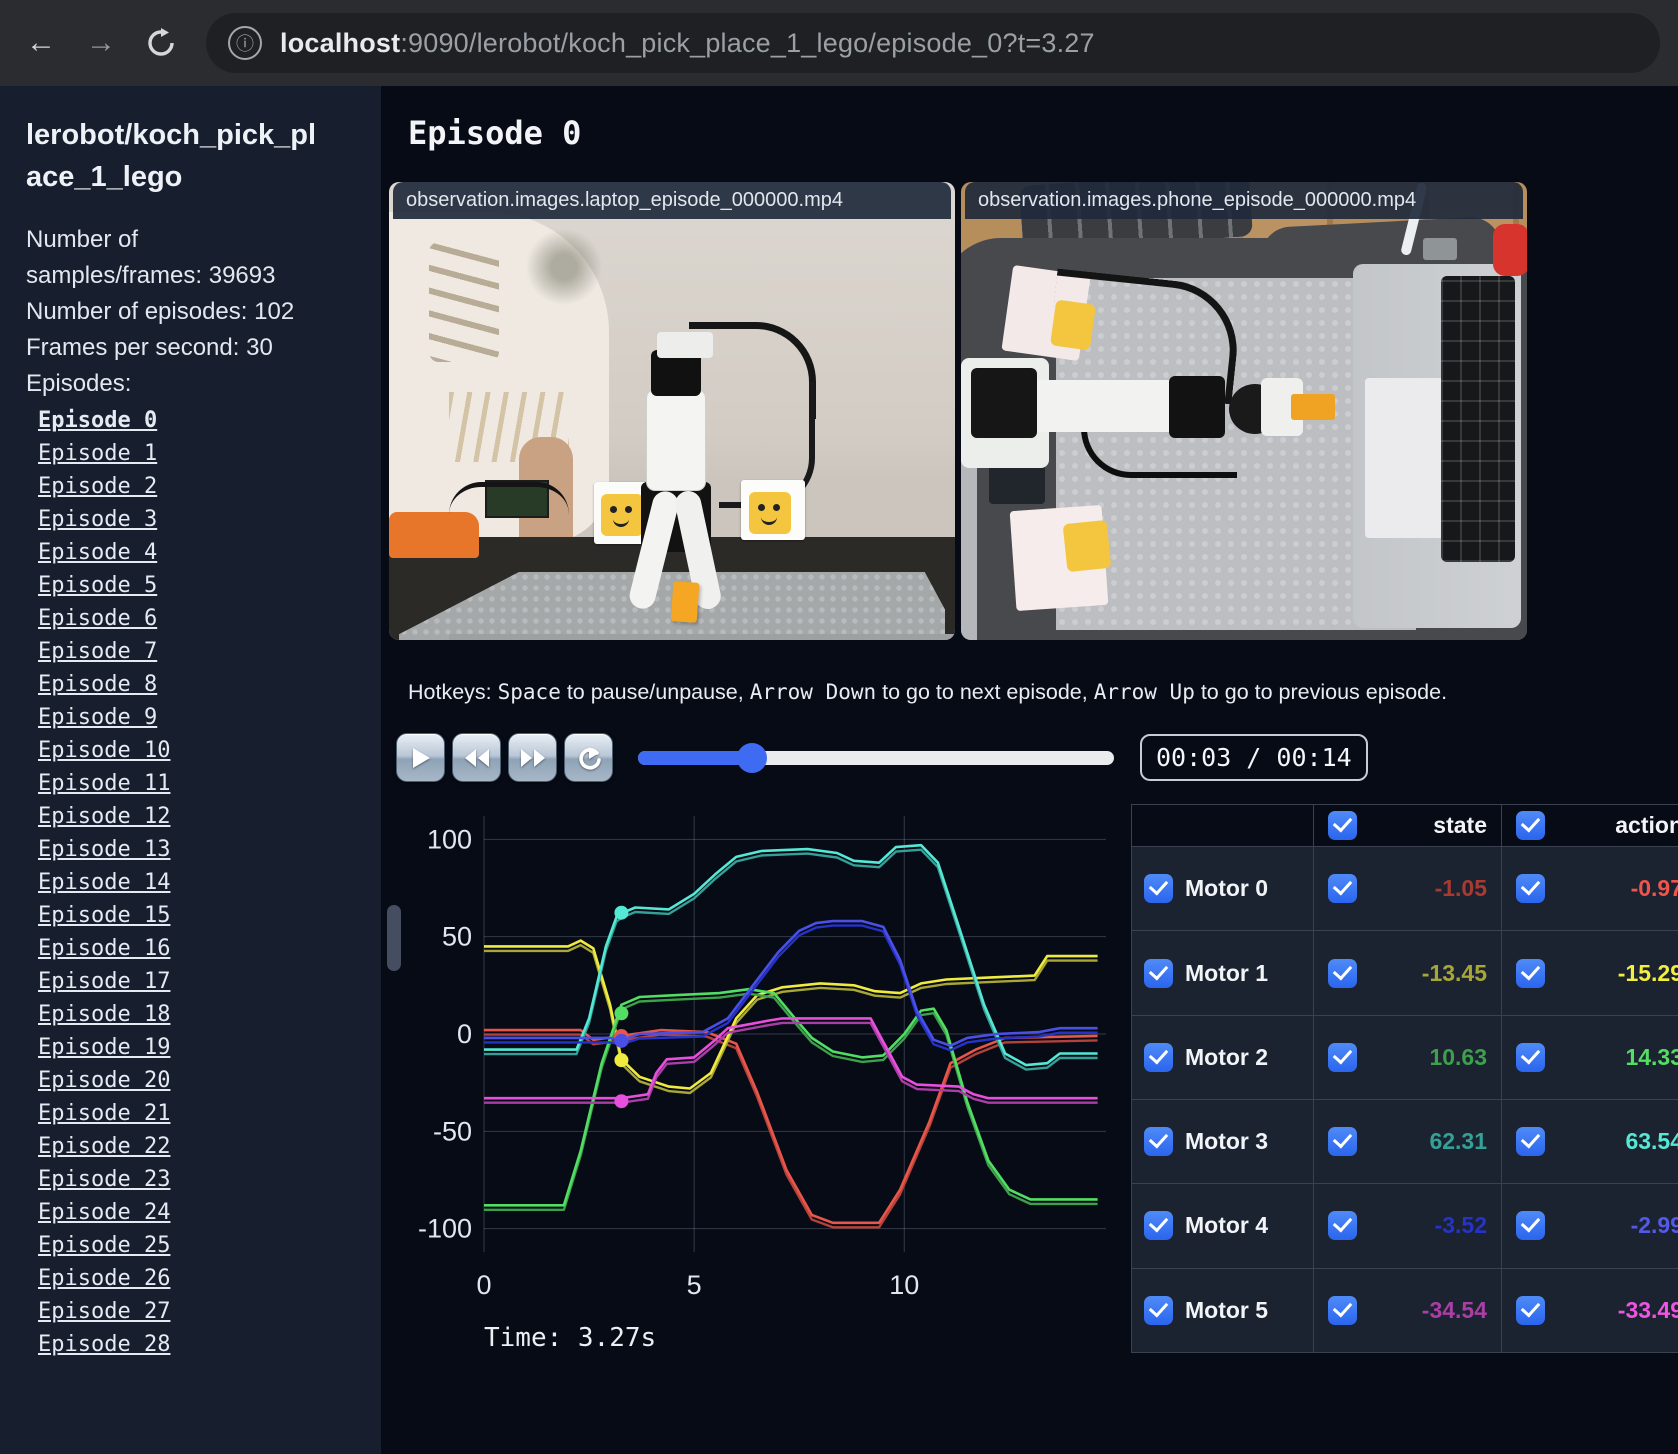 The height and width of the screenshot is (1454, 1678). What do you see at coordinates (104, 750) in the screenshot?
I see `episode-link-episode-10: Episode 10` at bounding box center [104, 750].